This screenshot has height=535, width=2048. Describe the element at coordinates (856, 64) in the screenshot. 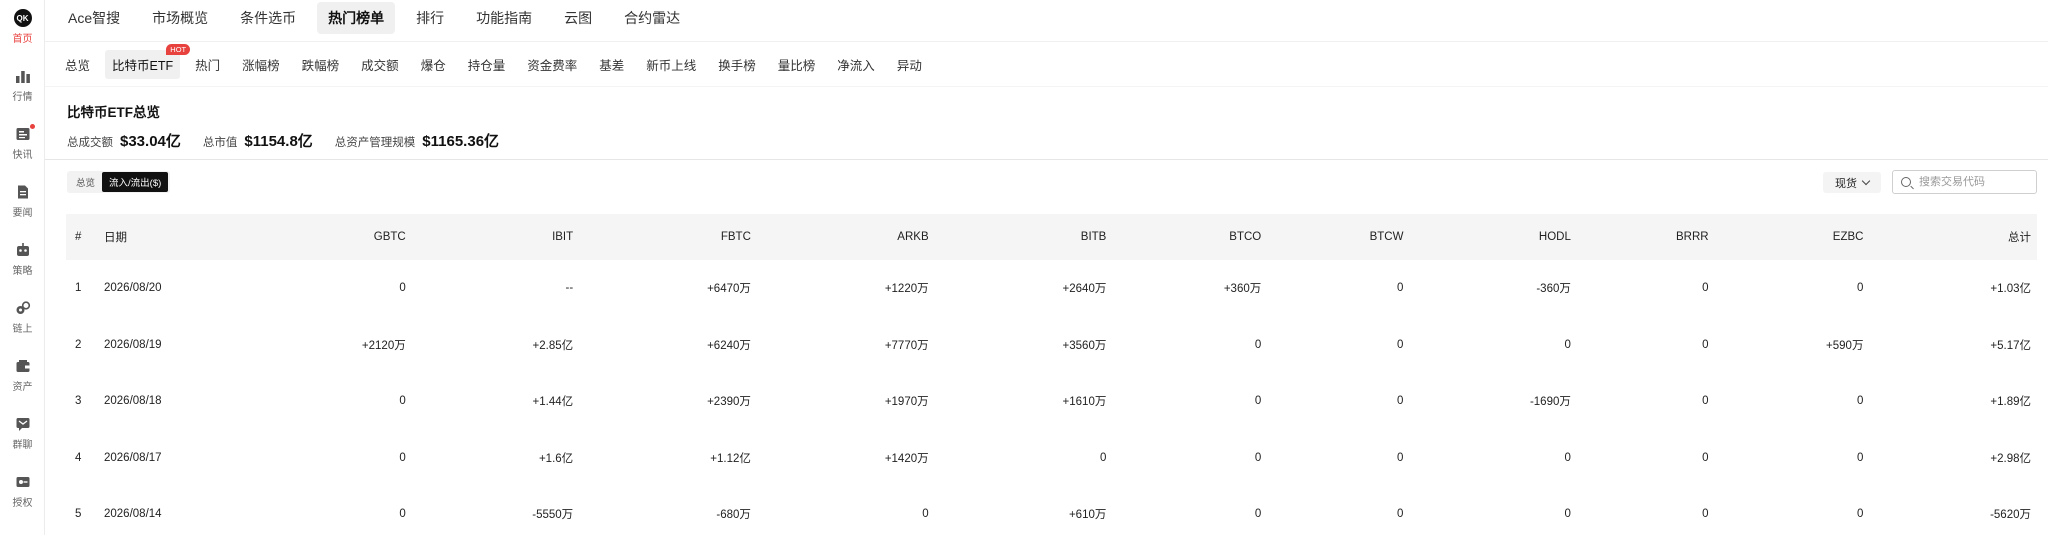

I see `subnav-tab-net-inflow: 净流入` at that location.